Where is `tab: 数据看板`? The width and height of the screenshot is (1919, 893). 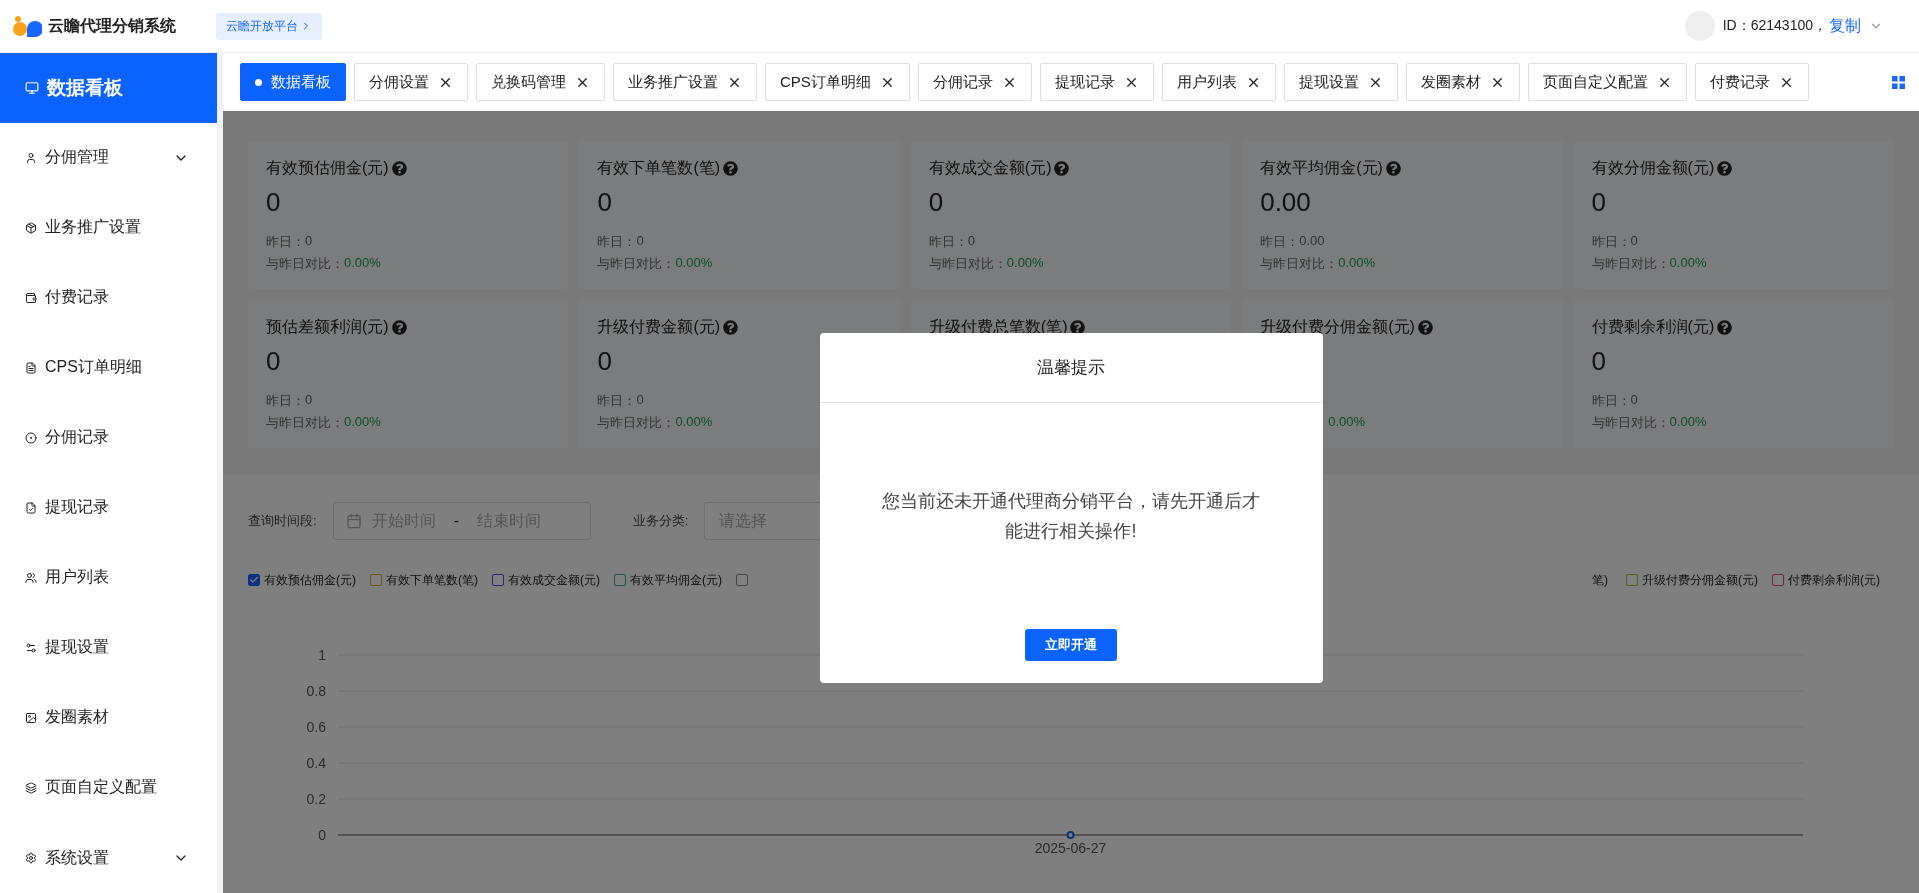
tab: 数据看板 is located at coordinates (293, 82).